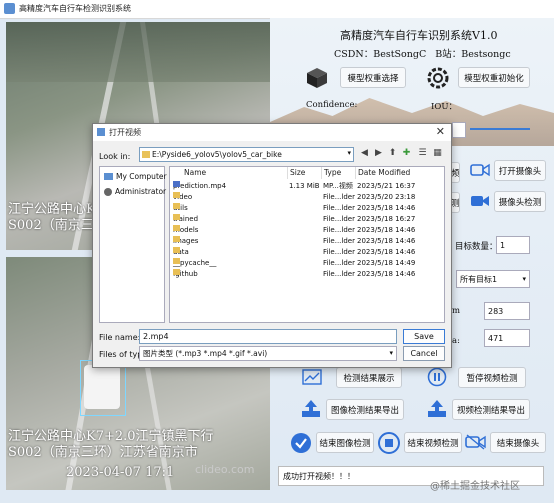 This screenshot has width=554, height=503. I want to click on export-video-result-button: 视频检测结果导出, so click(491, 409).